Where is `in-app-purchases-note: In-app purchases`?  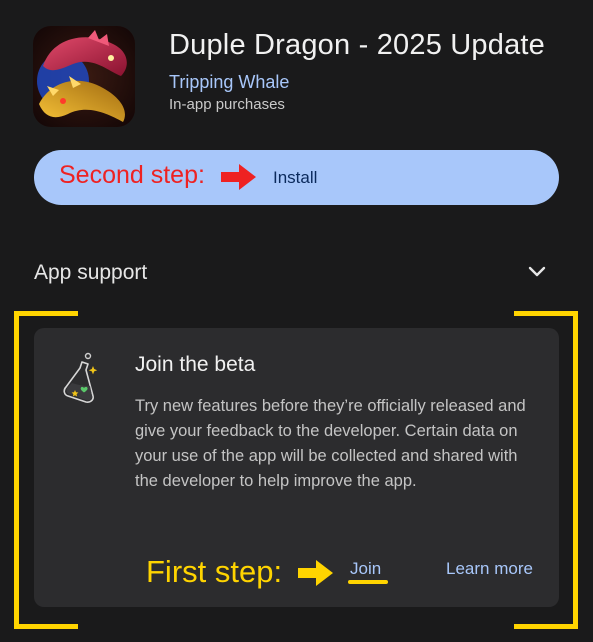
in-app-purchases-note: In-app purchases is located at coordinates (227, 104).